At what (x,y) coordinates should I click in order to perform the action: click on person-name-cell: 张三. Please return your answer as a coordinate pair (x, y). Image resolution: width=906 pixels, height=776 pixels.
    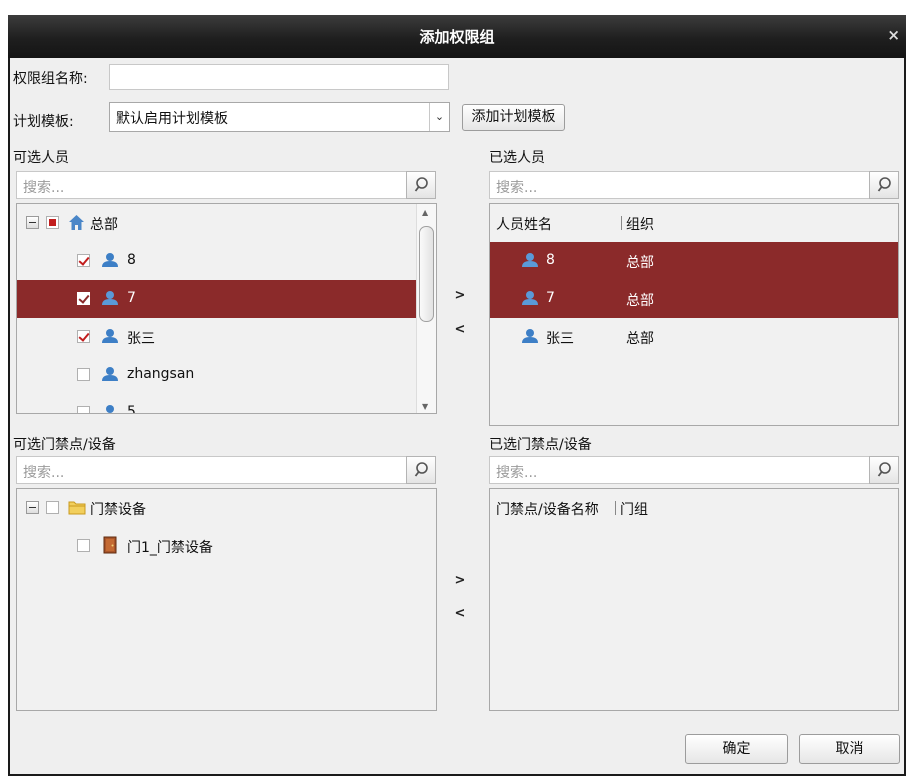
    Looking at the image, I should click on (560, 339).